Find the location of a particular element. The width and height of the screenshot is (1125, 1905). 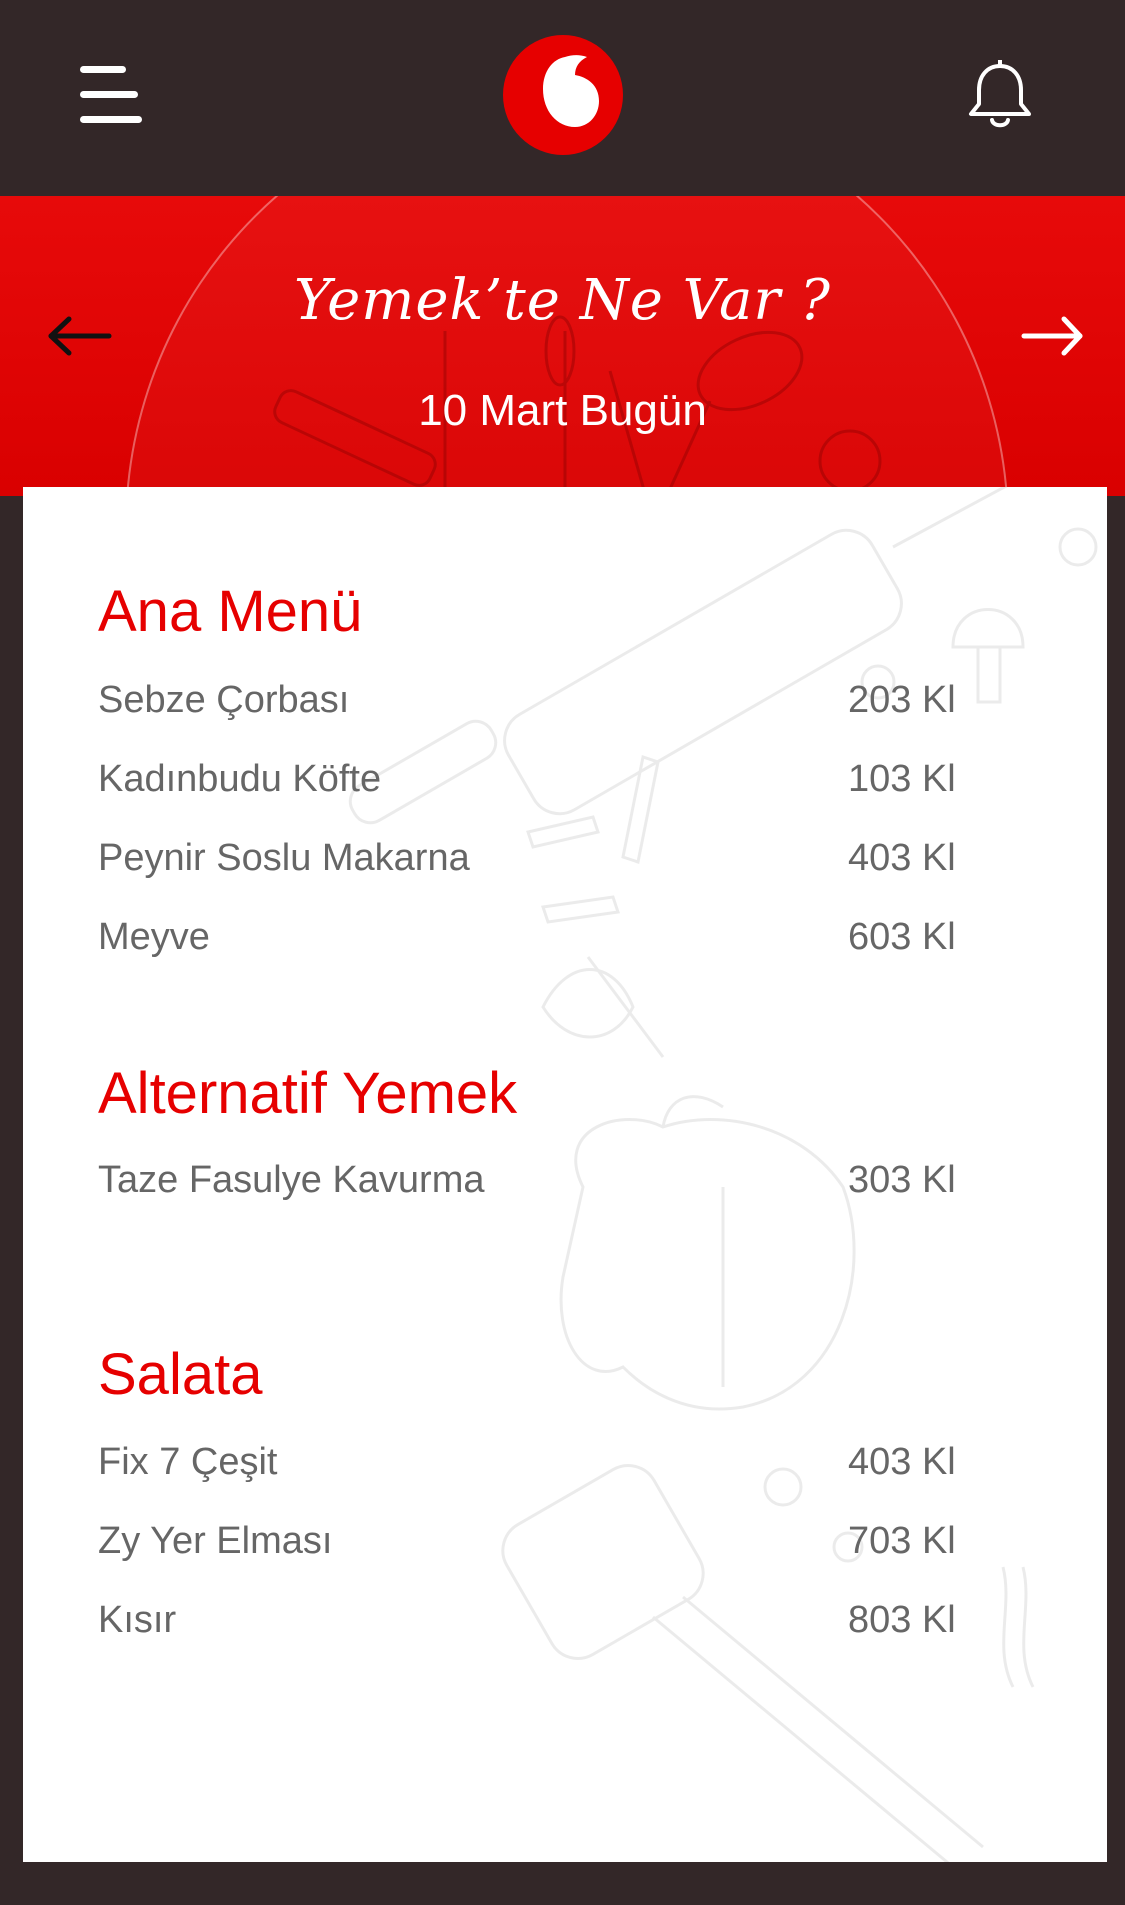

menu-item: Fix 7 Çeşit 403 Kl is located at coordinates (548, 1462).